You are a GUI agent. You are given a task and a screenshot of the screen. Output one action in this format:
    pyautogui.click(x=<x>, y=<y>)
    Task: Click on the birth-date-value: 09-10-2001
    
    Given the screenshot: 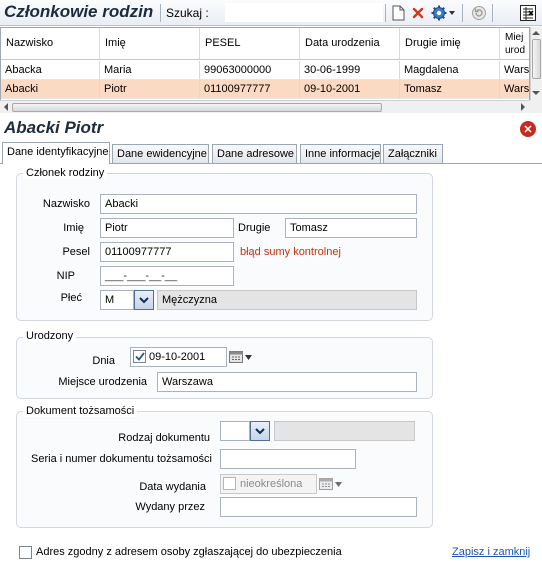 What is the action you would take?
    pyautogui.click(x=177, y=357)
    